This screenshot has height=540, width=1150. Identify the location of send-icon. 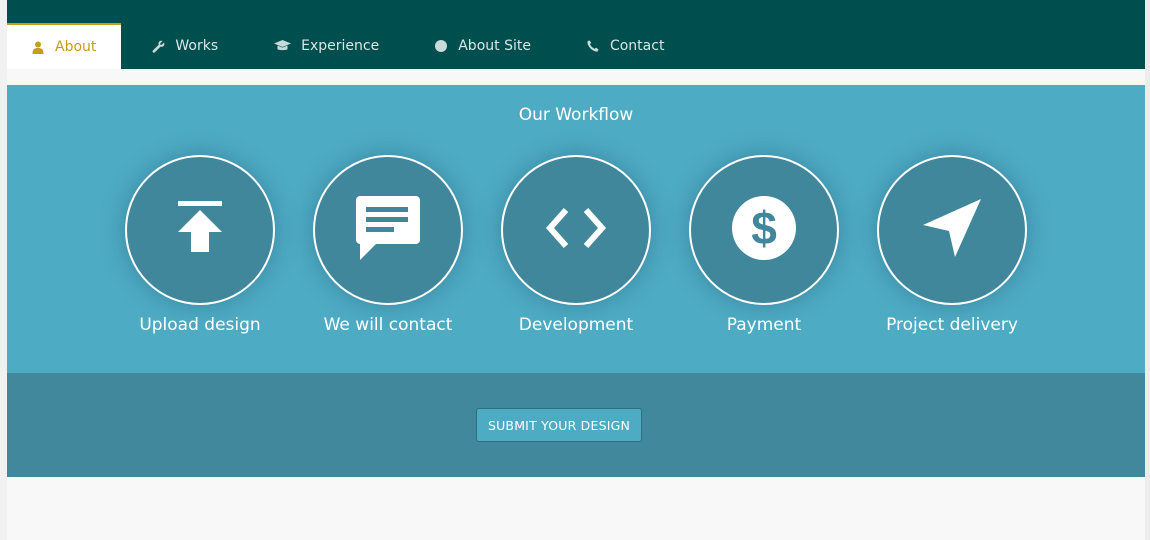
(952, 230).